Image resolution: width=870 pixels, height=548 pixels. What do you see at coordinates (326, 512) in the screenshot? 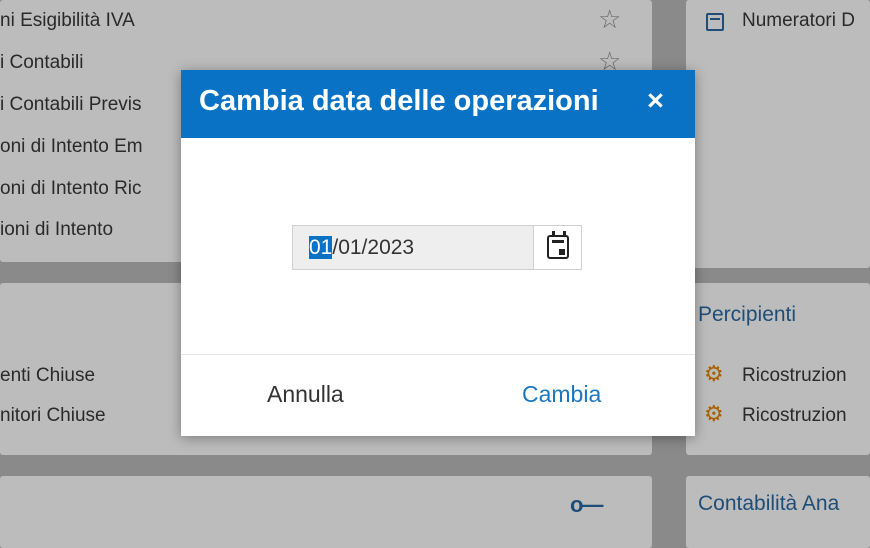
I see `left-bottom-card: o—` at bounding box center [326, 512].